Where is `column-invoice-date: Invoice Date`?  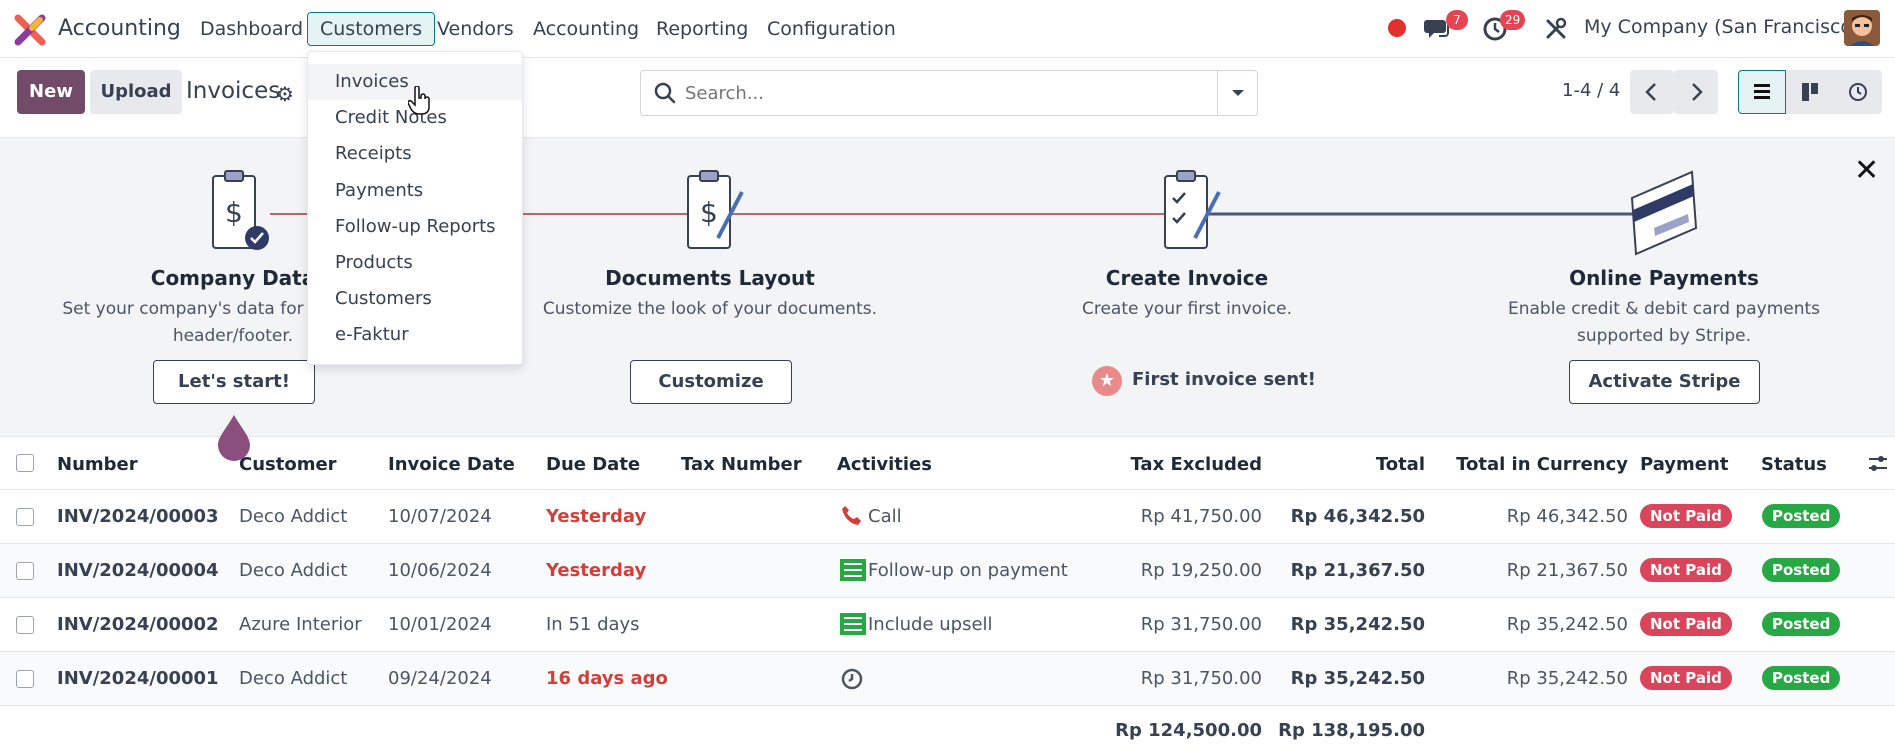
column-invoice-date: Invoice Date is located at coordinates (451, 464).